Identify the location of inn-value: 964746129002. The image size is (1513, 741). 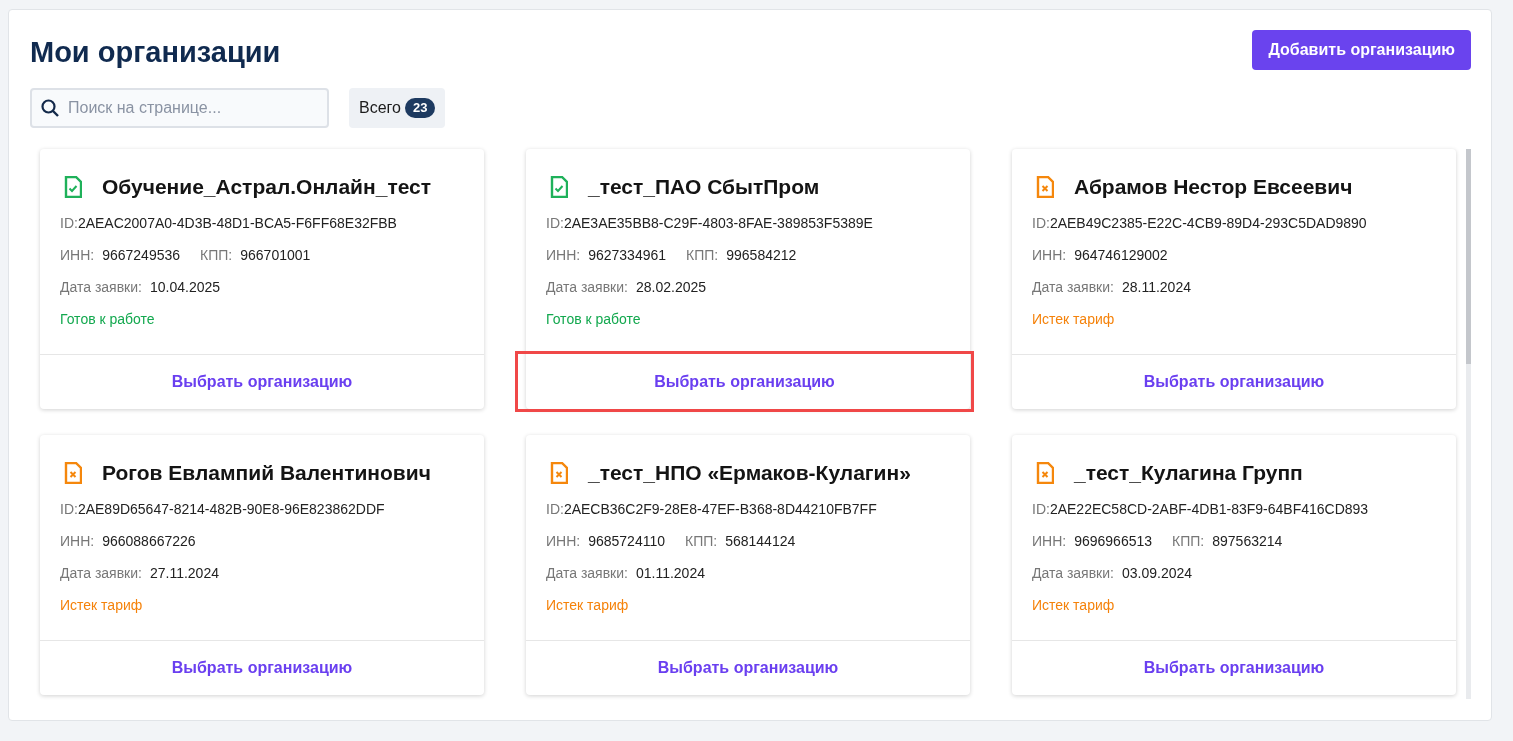
(1121, 255).